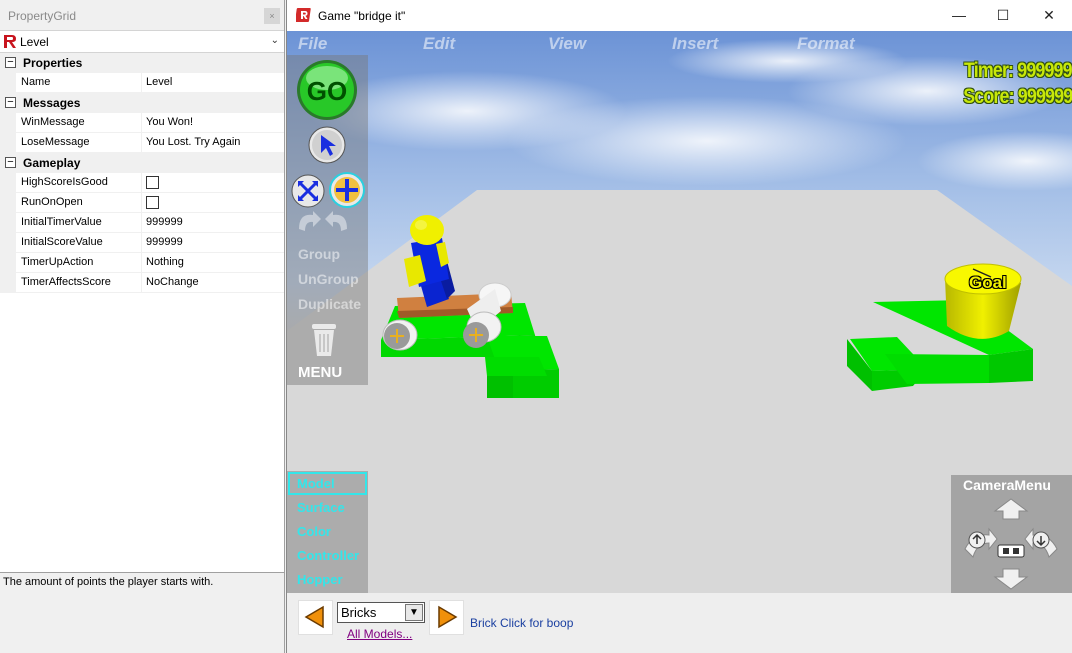 Image resolution: width=1072 pixels, height=653 pixels. What do you see at coordinates (327, 90) in the screenshot?
I see `go-button: GO` at bounding box center [327, 90].